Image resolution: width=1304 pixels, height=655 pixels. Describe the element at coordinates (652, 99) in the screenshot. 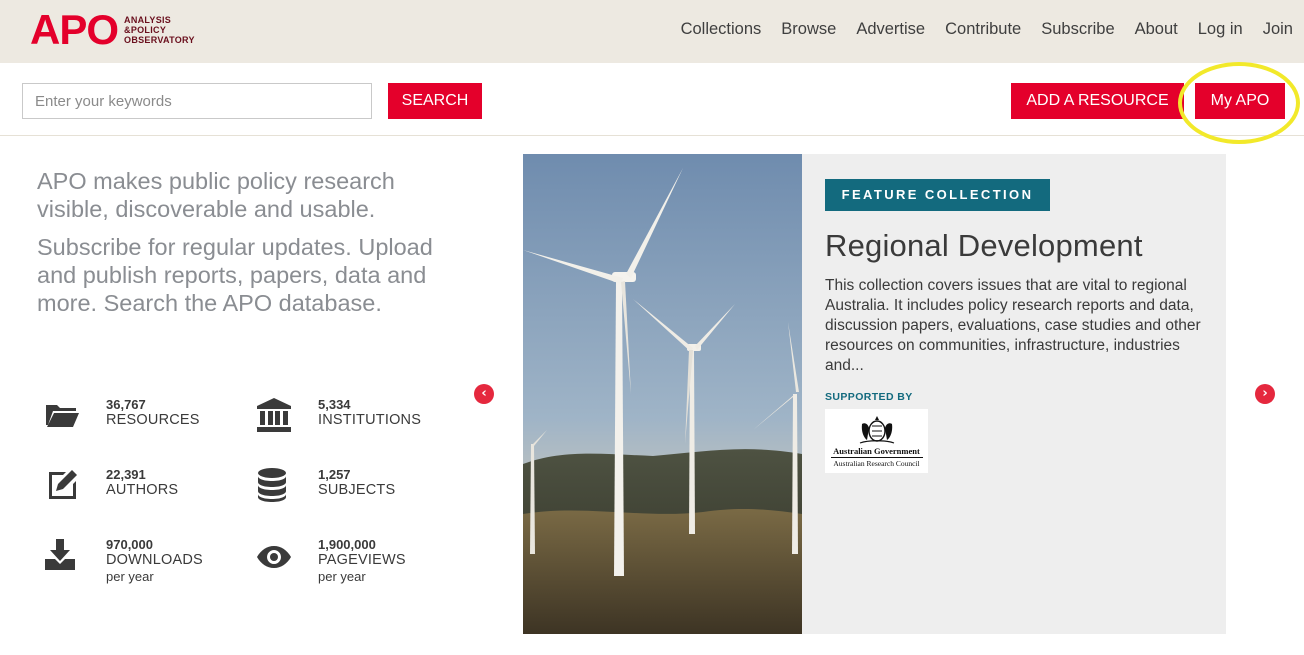

I see `search-bar-region: SEARCH ADD A RESOURCE My APO` at that location.